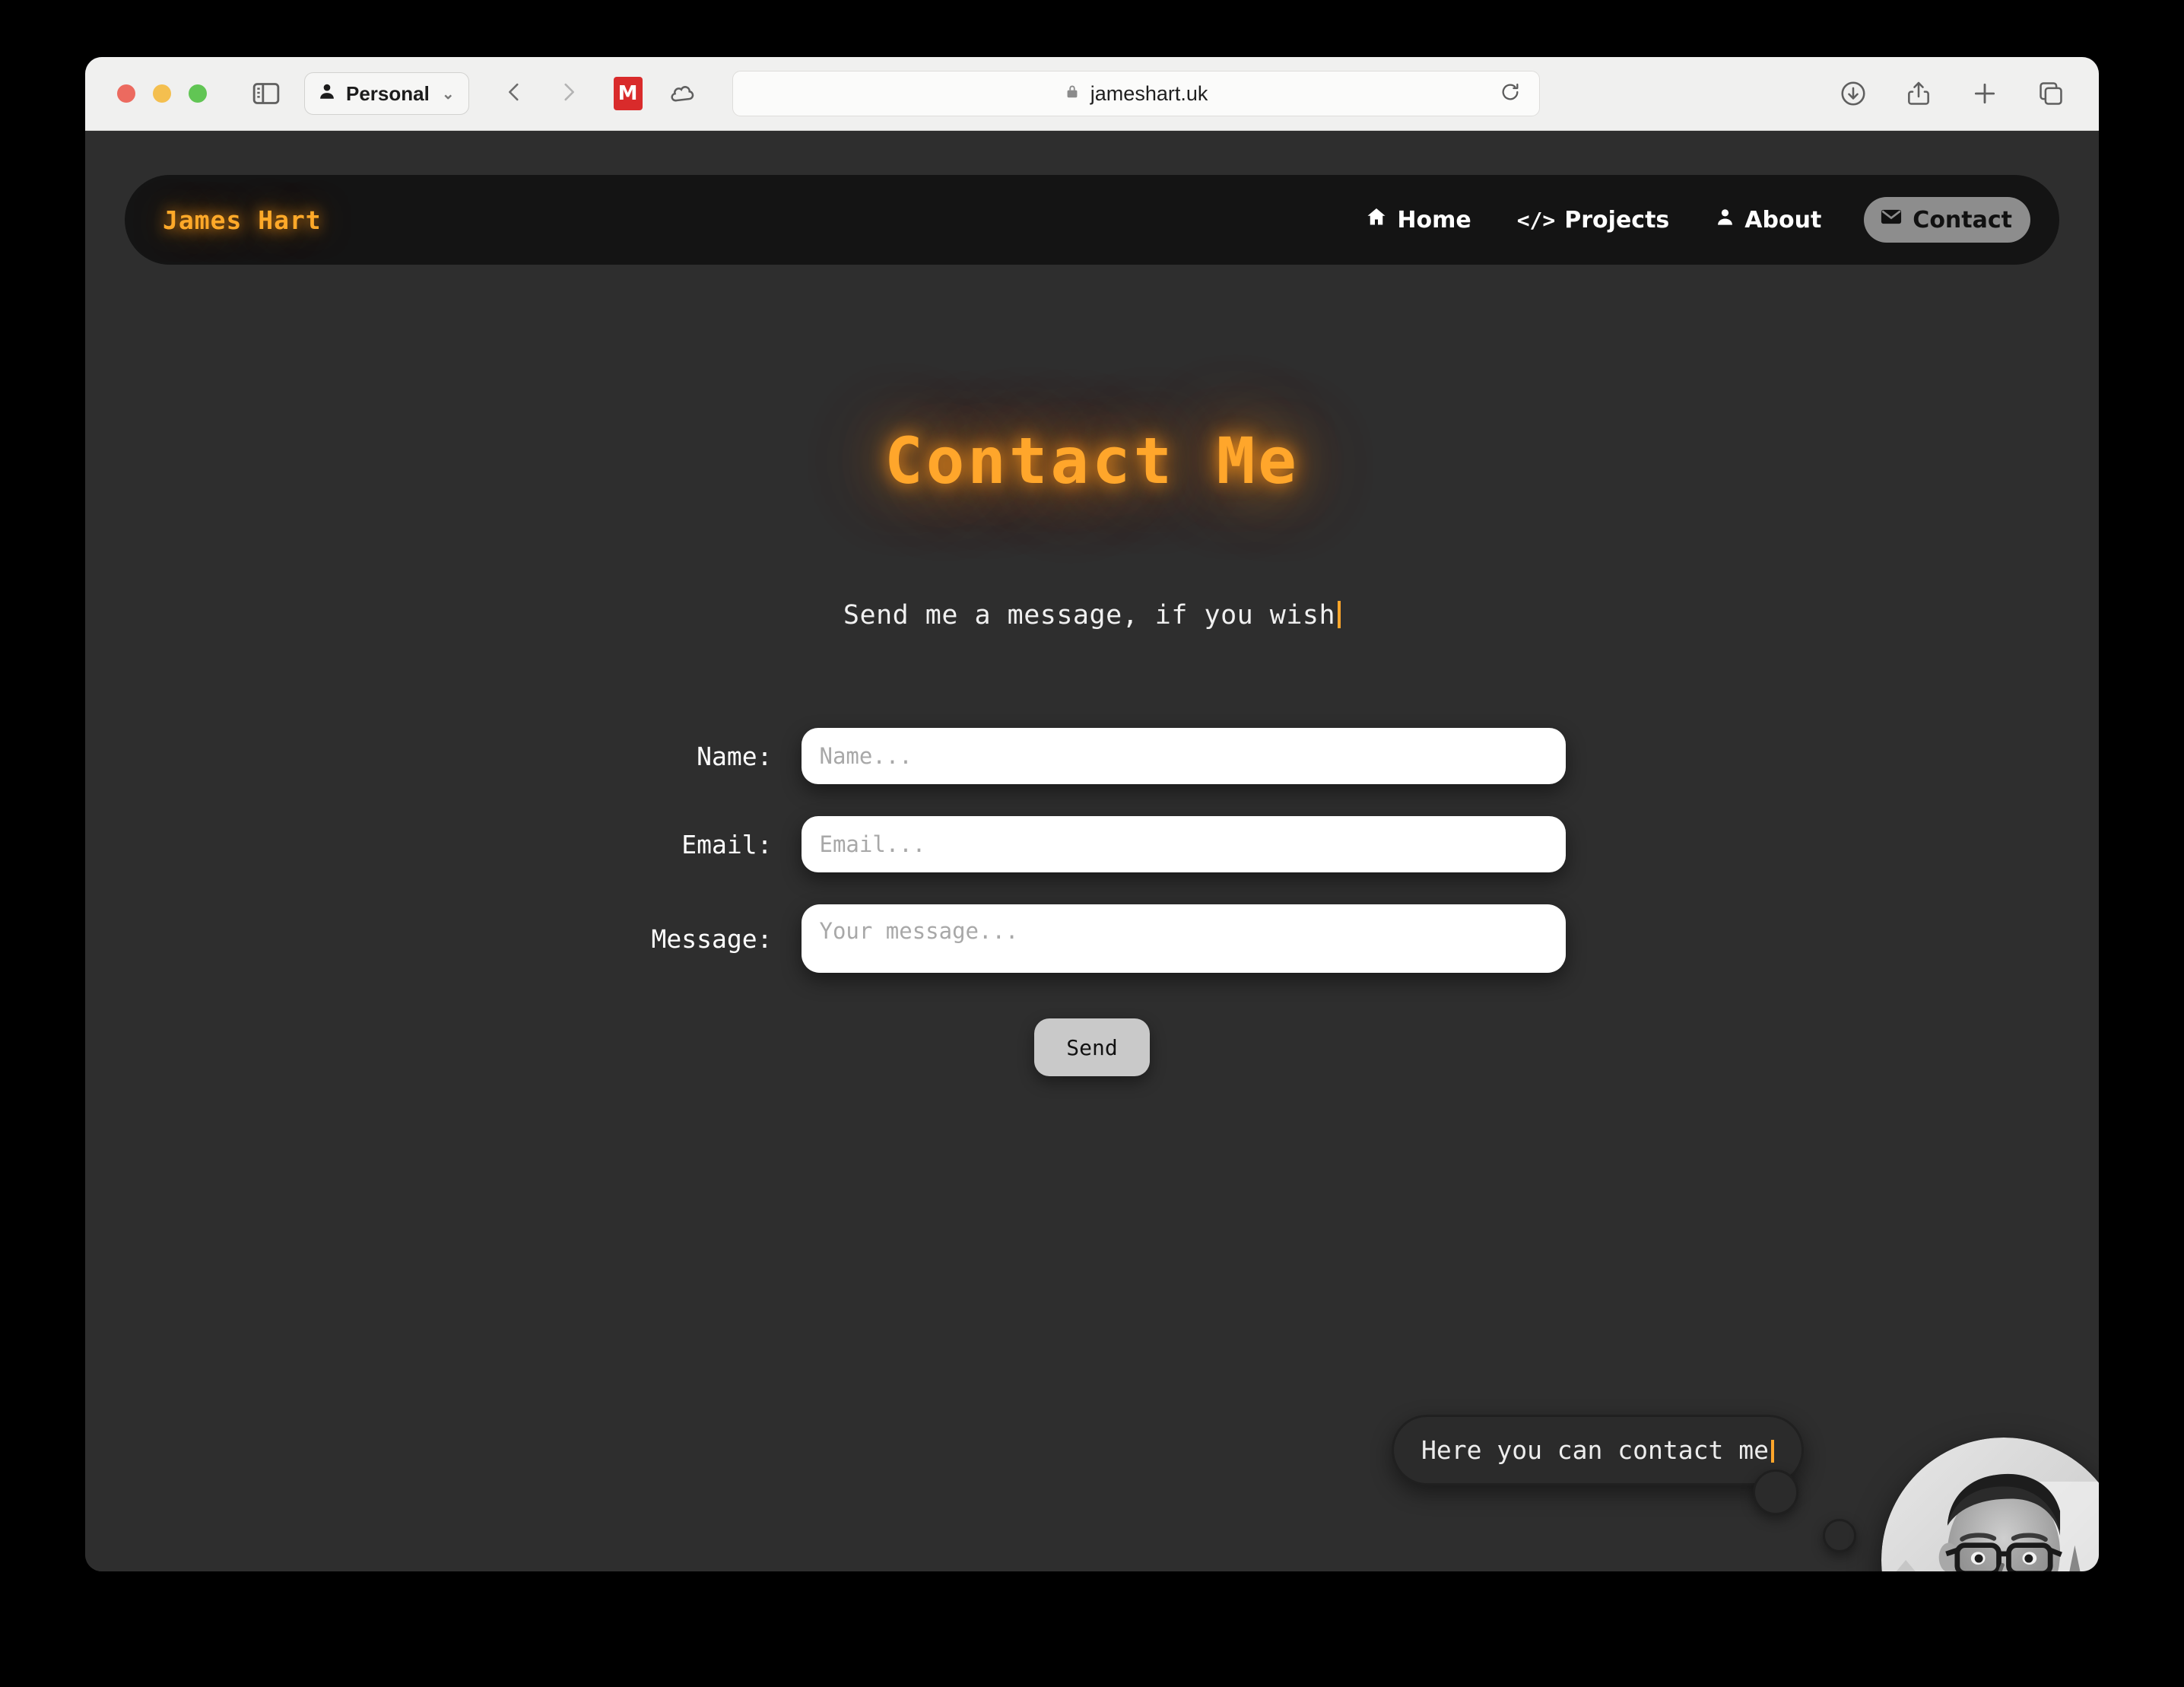  I want to click on assistant-bubble-text: Here you can contact me, so click(1595, 1450).